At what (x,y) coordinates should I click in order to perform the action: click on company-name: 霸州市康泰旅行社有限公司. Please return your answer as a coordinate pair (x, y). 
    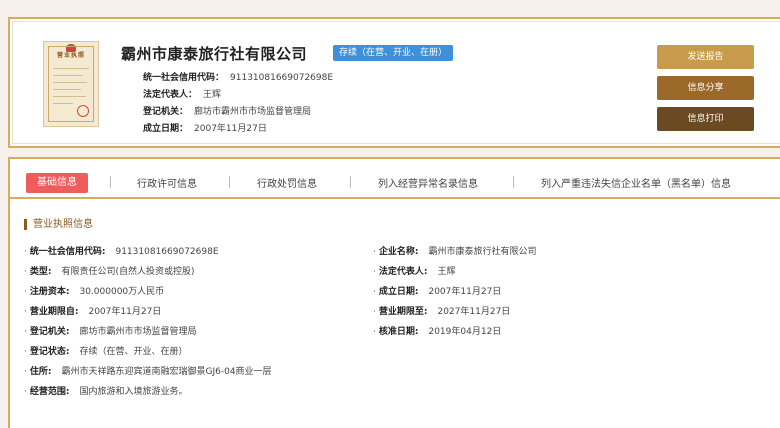
    Looking at the image, I should click on (214, 54).